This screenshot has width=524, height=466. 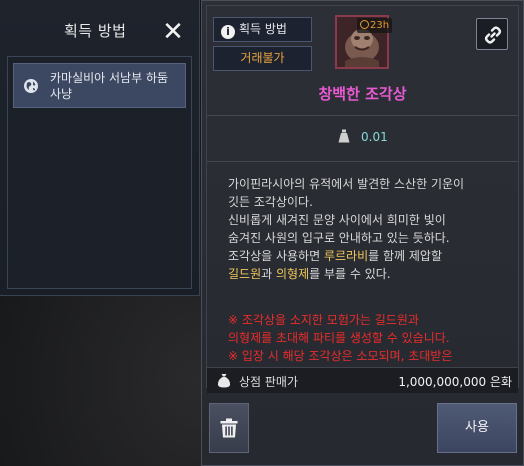 What do you see at coordinates (477, 428) in the screenshot?
I see `use-button: 사용` at bounding box center [477, 428].